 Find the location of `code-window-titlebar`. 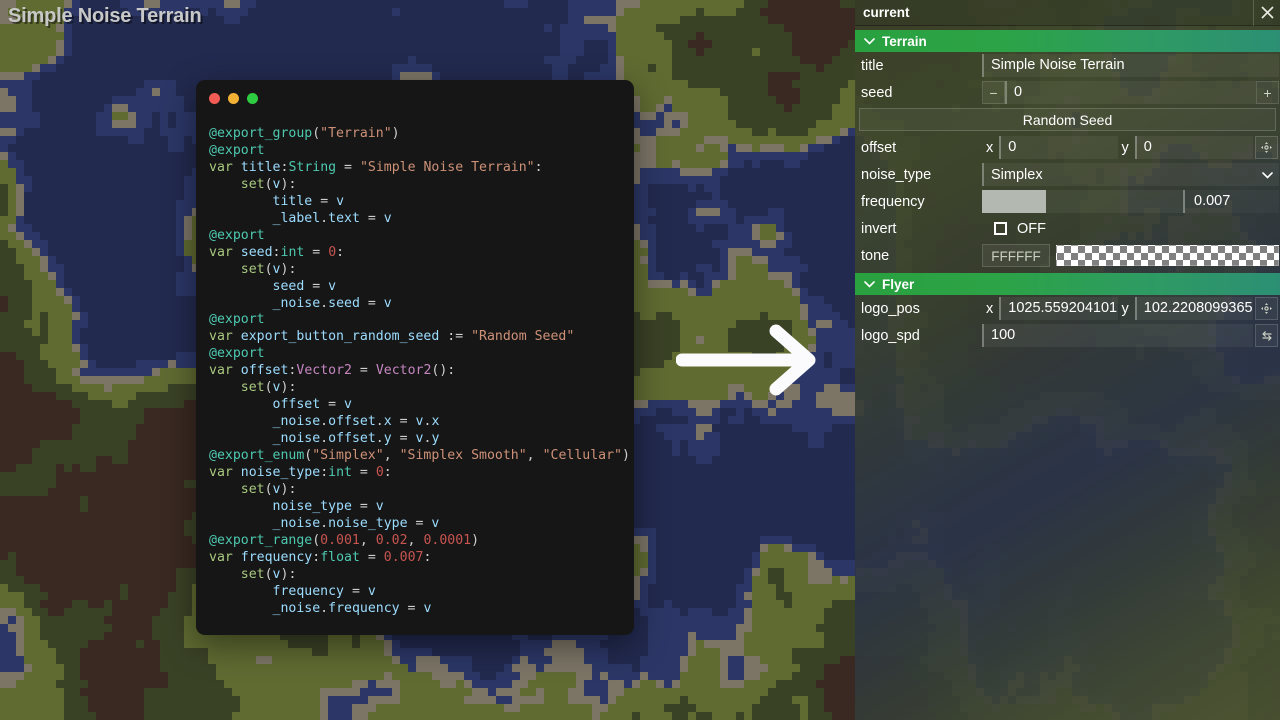

code-window-titlebar is located at coordinates (415, 98).